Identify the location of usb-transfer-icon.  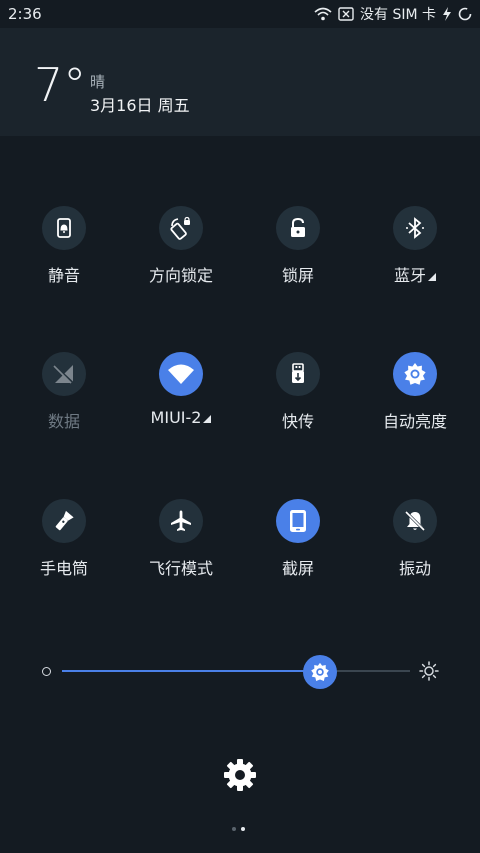
(298, 374).